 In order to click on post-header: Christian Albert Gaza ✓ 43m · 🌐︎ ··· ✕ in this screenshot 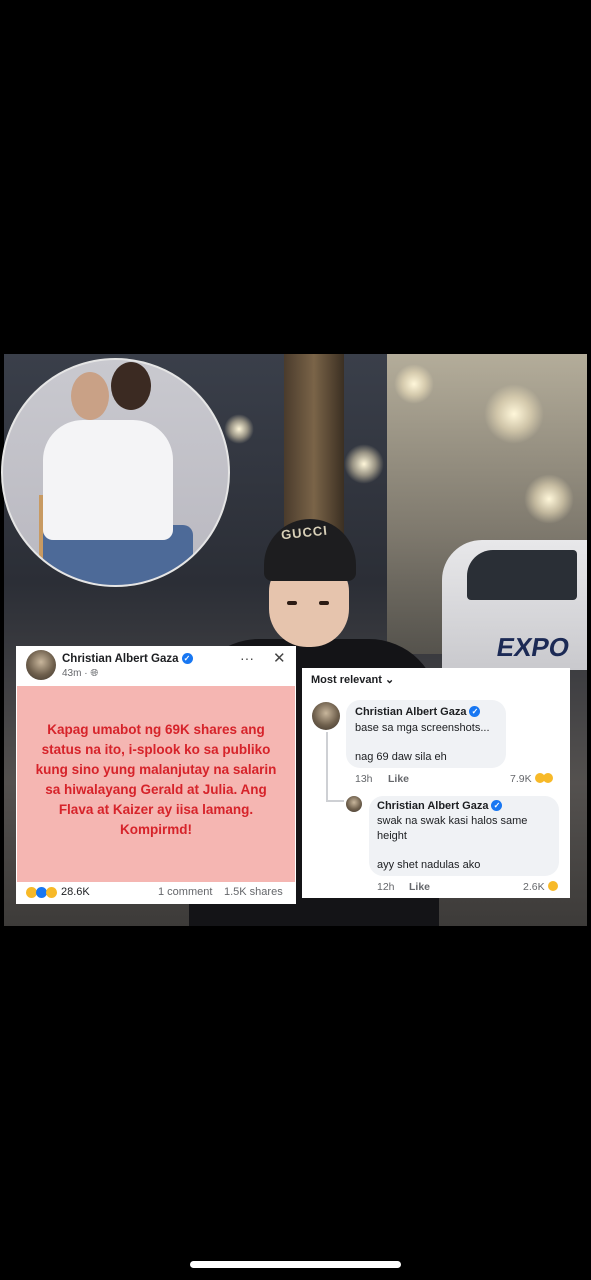, I will do `click(156, 665)`.